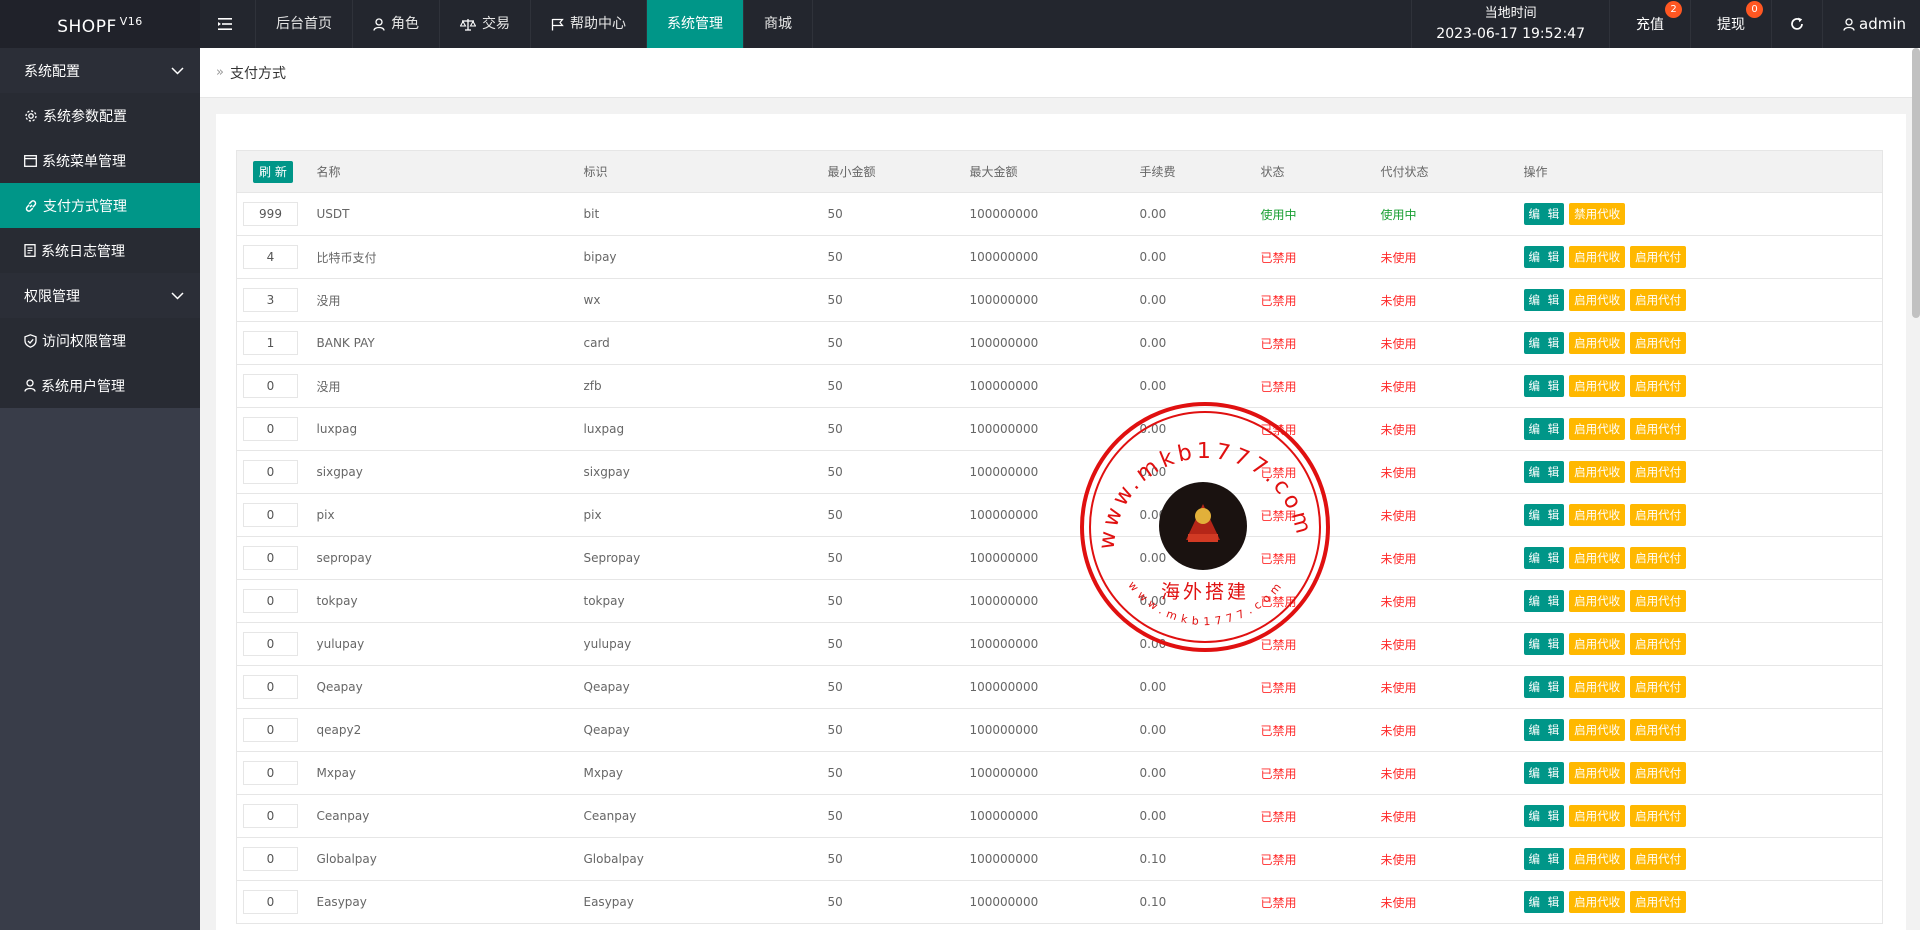 The height and width of the screenshot is (930, 1920). I want to click on recharge-button: 充值 2, so click(1649, 24).